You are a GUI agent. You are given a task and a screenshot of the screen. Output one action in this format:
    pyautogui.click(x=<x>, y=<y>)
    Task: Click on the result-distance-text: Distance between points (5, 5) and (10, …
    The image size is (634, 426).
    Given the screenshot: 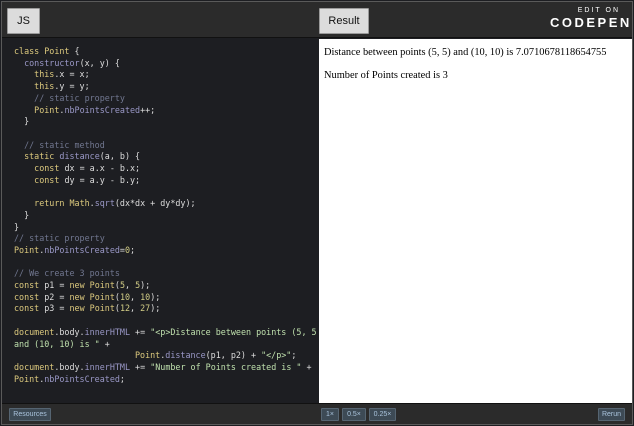 What is the action you would take?
    pyautogui.click(x=465, y=52)
    